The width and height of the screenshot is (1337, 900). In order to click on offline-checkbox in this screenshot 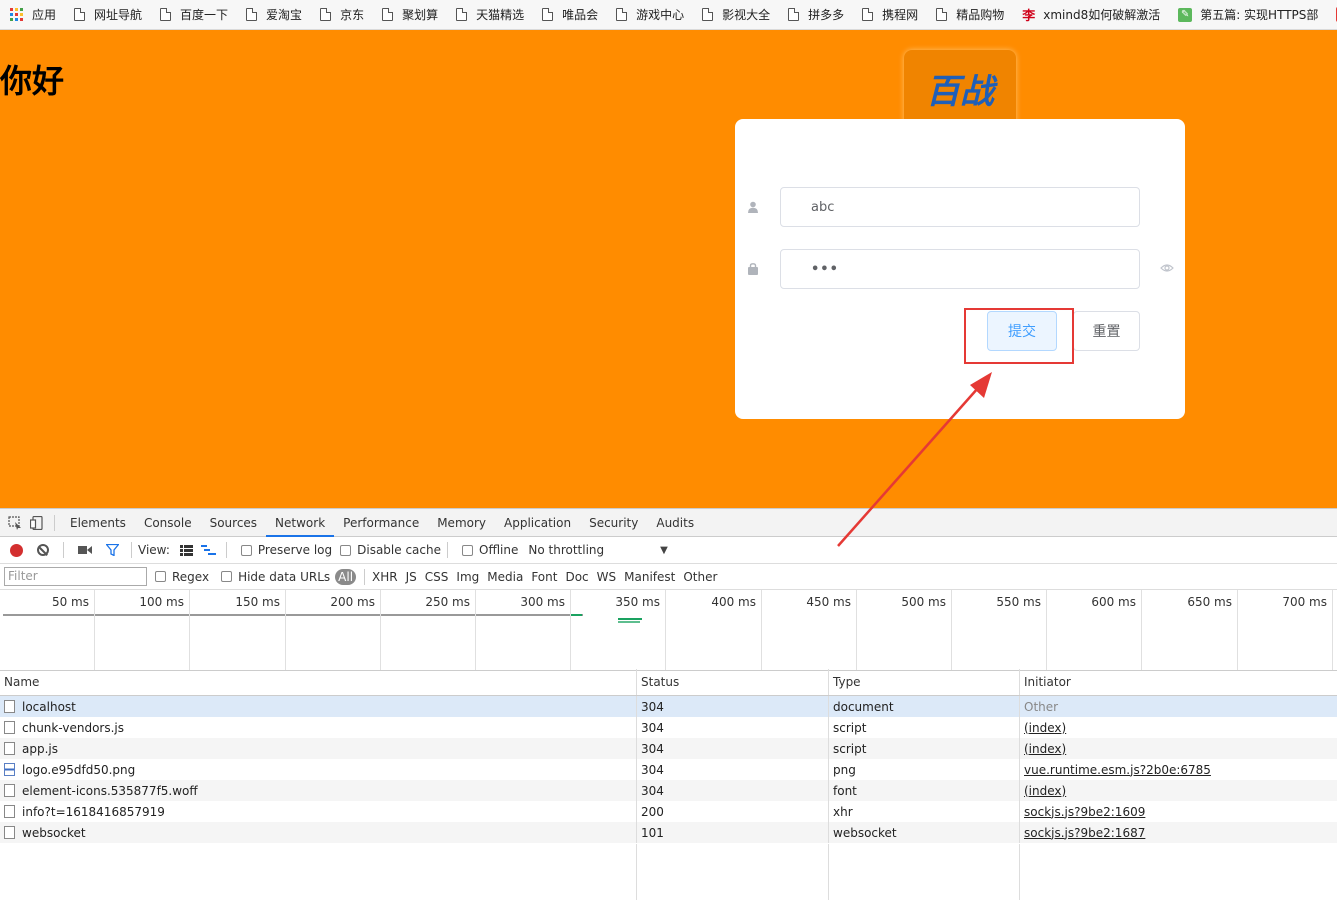, I will do `click(467, 550)`.